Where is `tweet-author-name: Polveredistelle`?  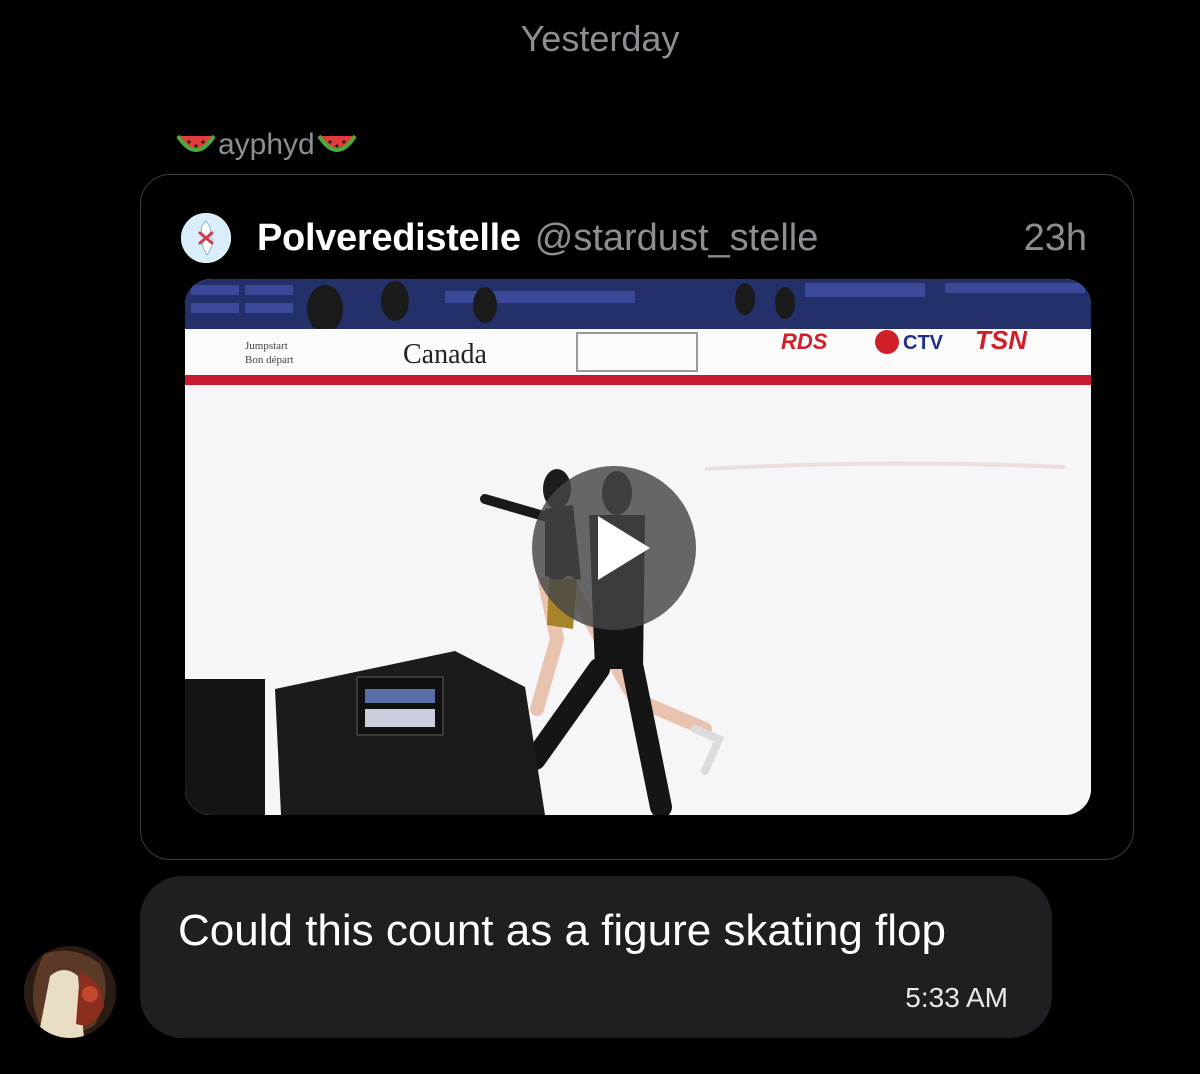
tweet-author-name: Polveredistelle is located at coordinates (389, 238).